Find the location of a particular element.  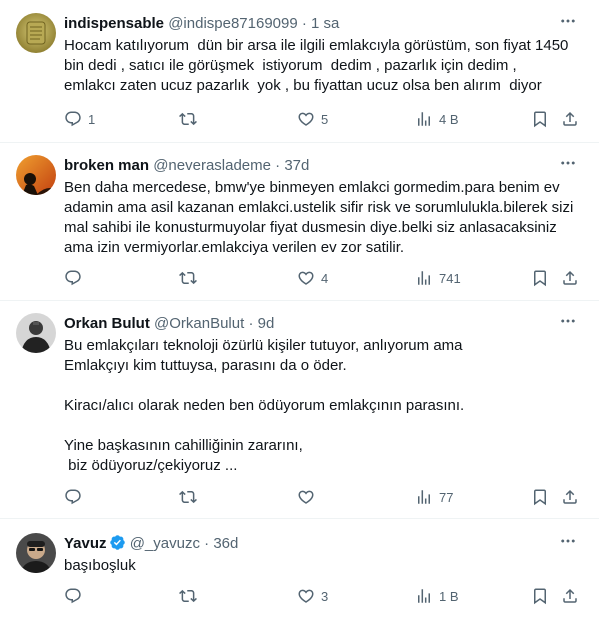

like-button: 3 is located at coordinates (312, 596).